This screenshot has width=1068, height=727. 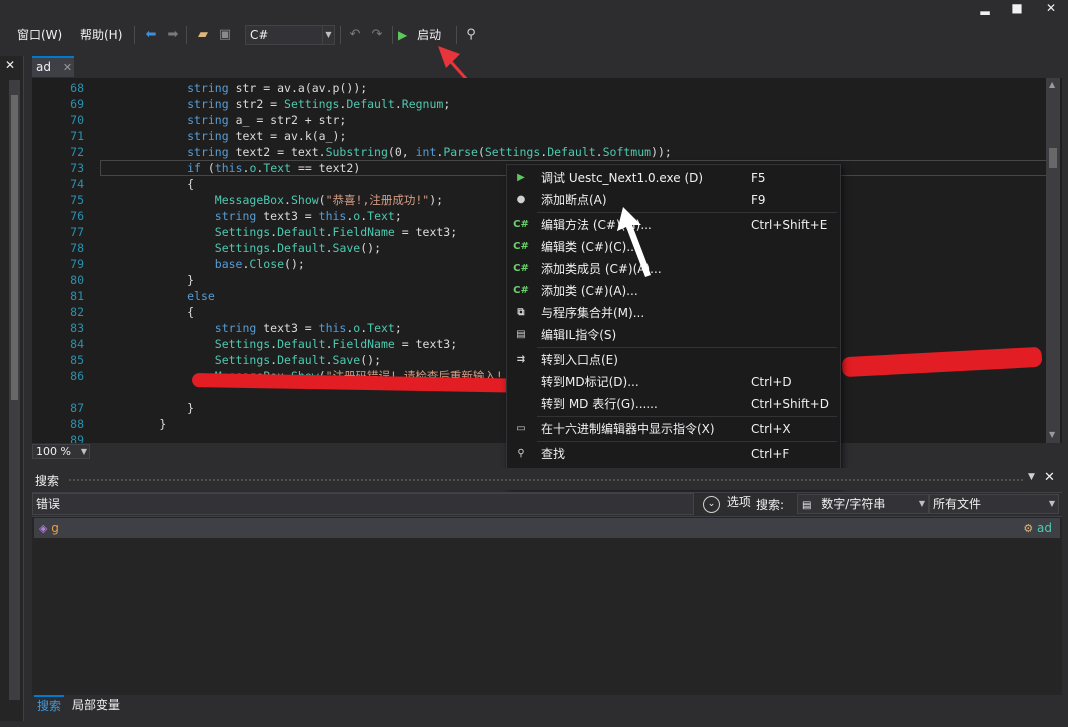 I want to click on code-text: Settings.Default.FieldName = text3;, so click(x=336, y=232).